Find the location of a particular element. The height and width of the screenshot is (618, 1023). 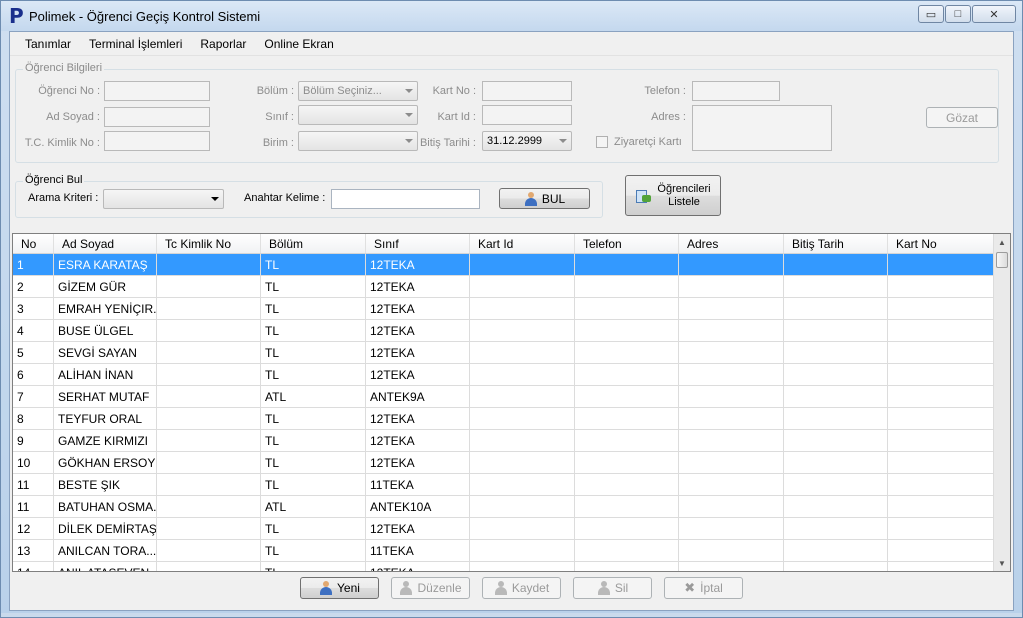

scroll-thumb is located at coordinates (1002, 260).